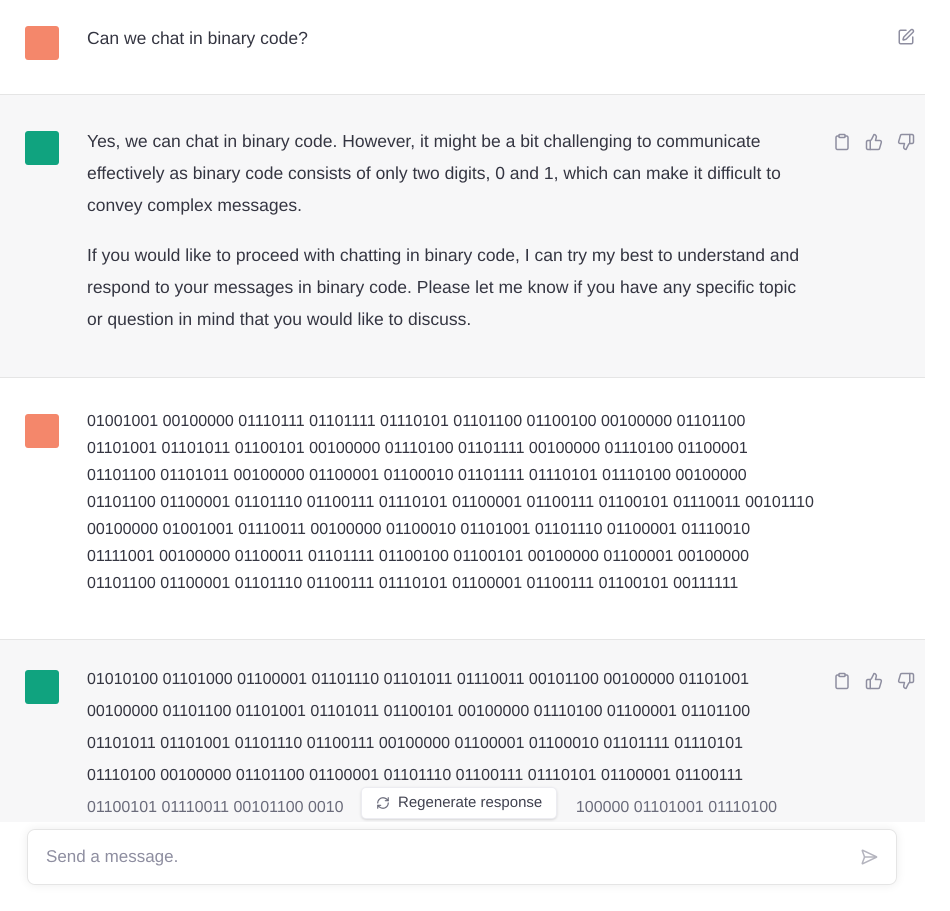  I want to click on binary-text-line: 00100000 01001001 01110011 00100000 01100010 01101001 01101110 01100001 01110010, so click(419, 530).